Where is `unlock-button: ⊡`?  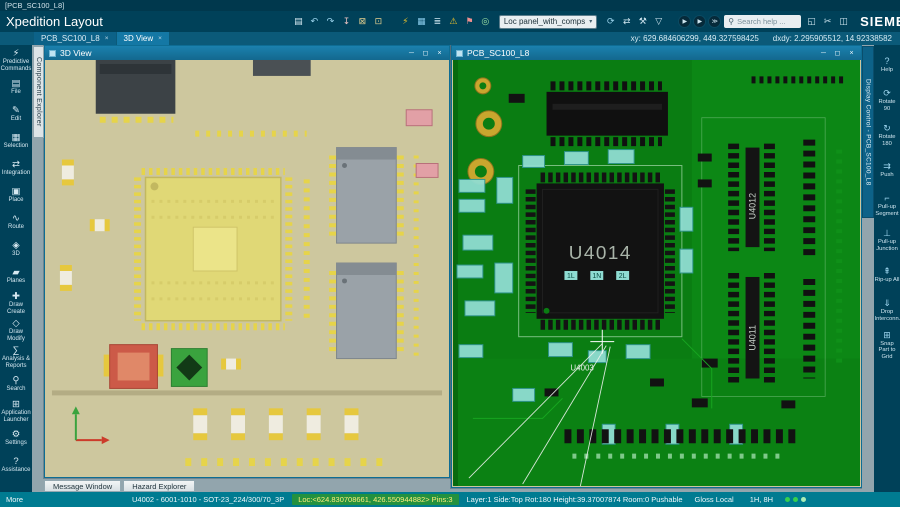
unlock-button: ⊡ is located at coordinates (378, 22).